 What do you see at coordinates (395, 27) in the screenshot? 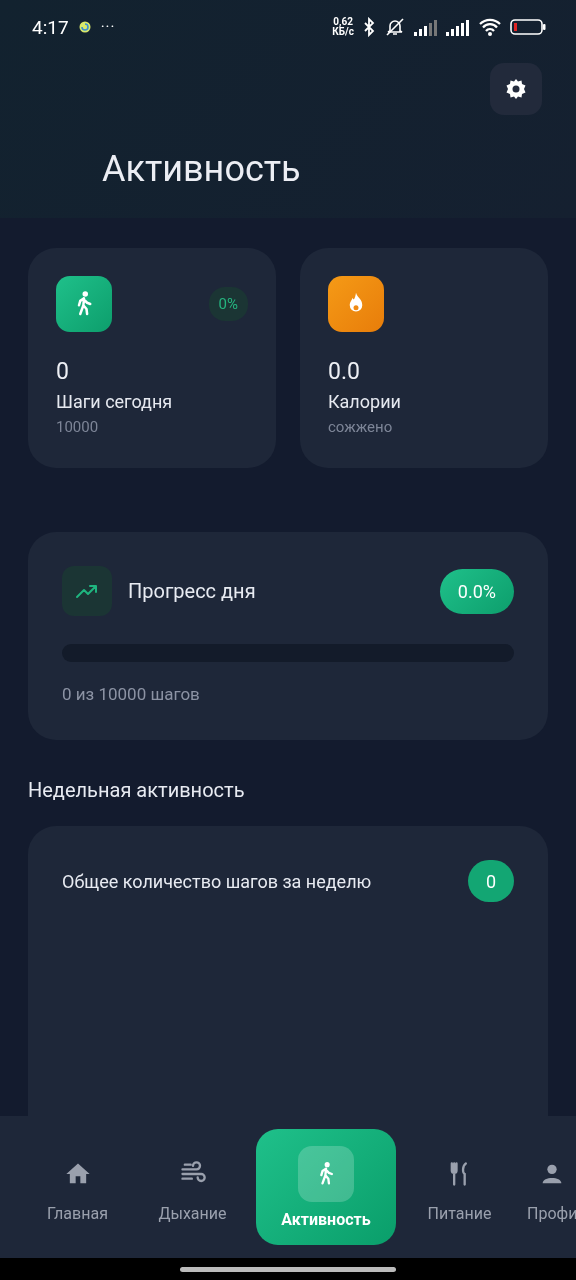
I see `muted-bell-icon` at bounding box center [395, 27].